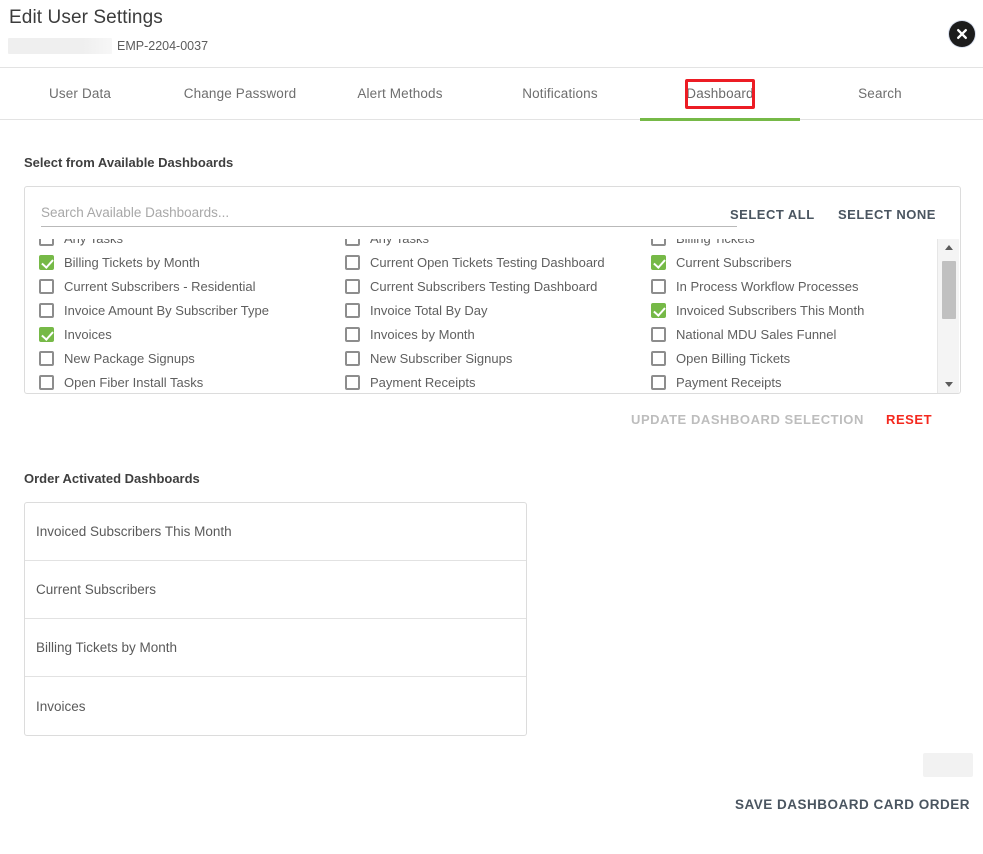  I want to click on tab-alert-methods: Alert Methods, so click(400, 94).